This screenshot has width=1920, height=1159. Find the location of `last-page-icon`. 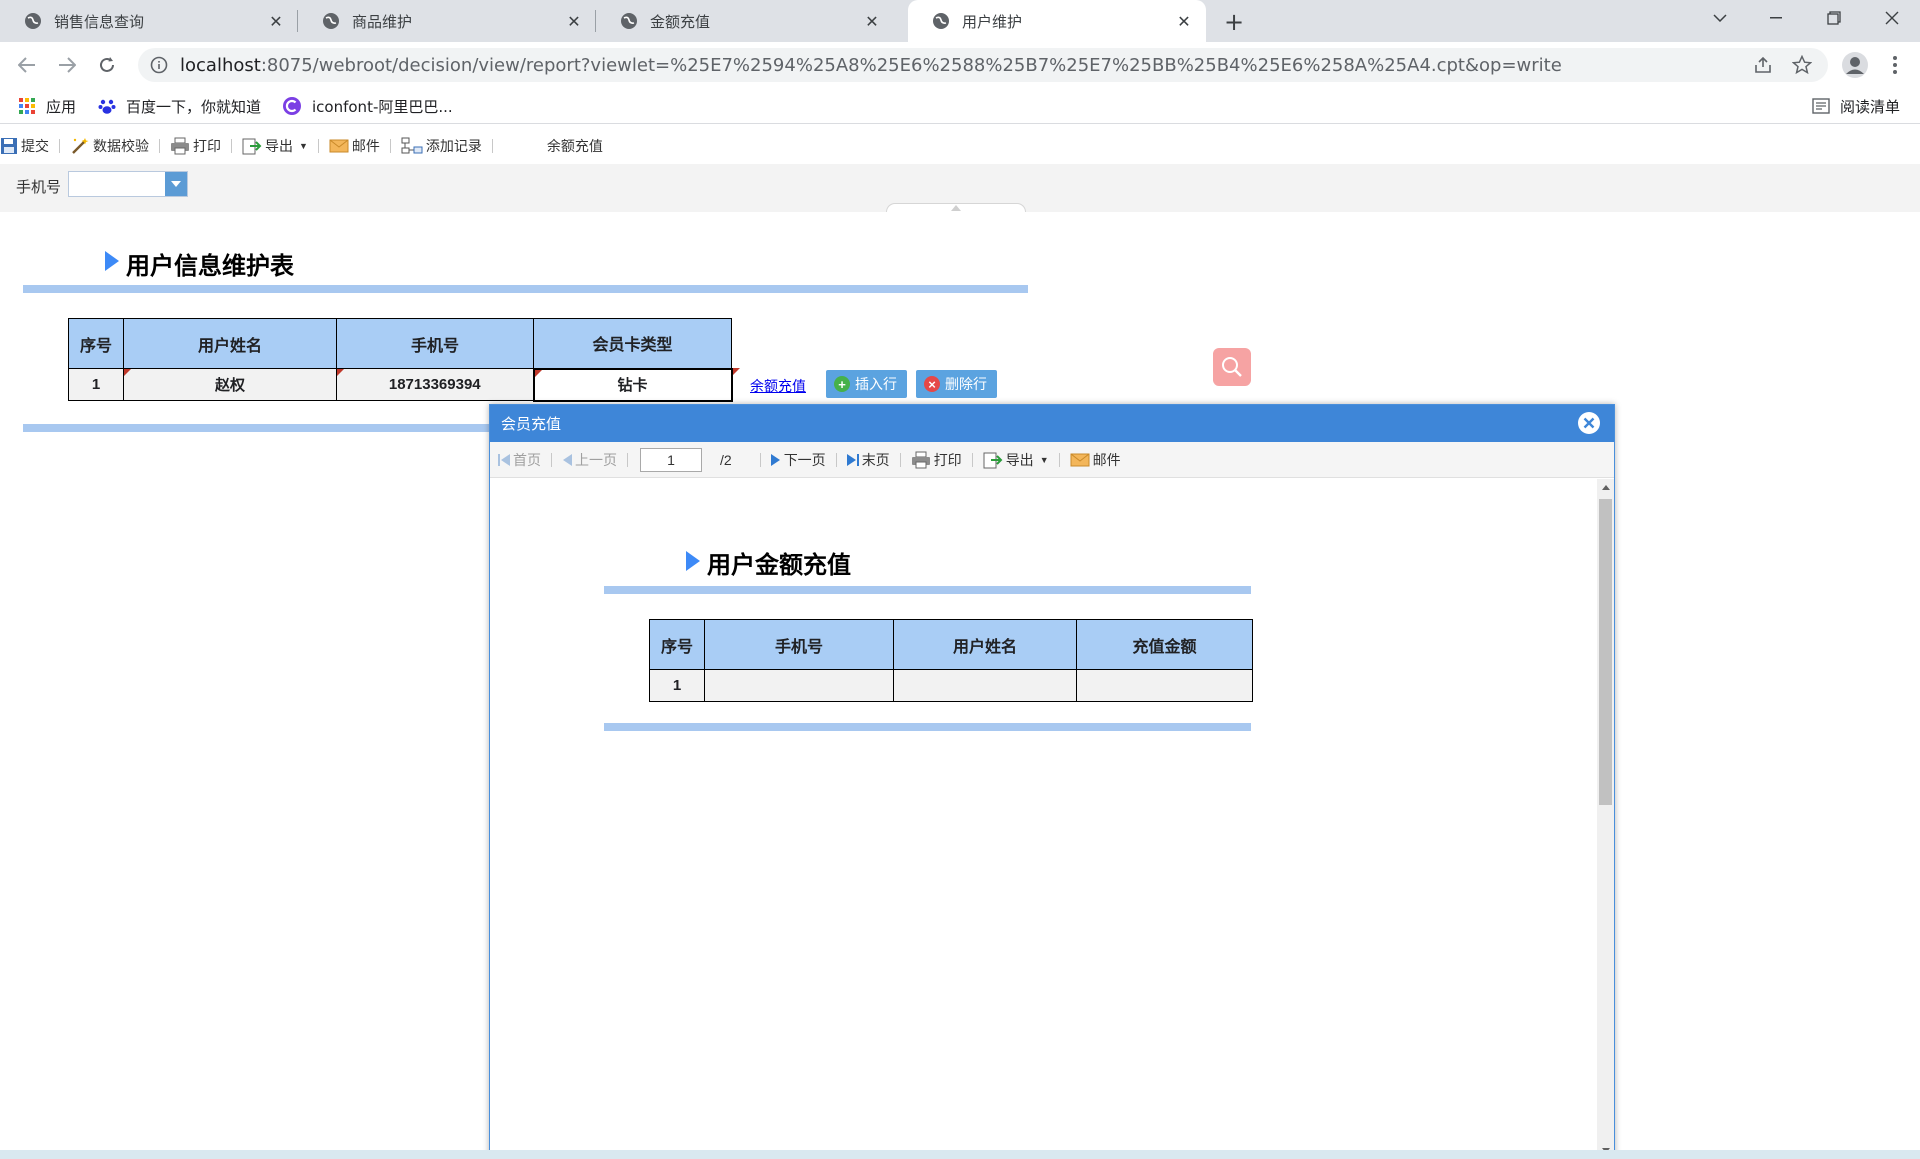

last-page-icon is located at coordinates (852, 460).